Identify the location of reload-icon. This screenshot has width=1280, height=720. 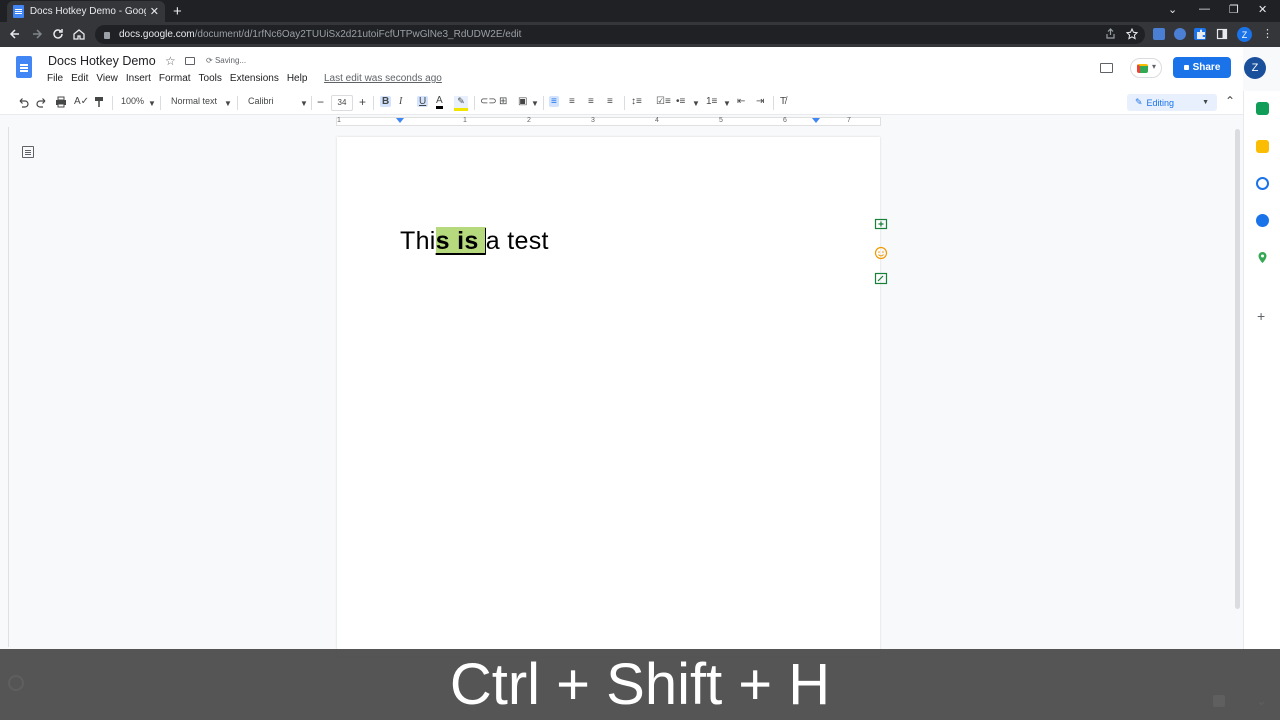
(58, 34).